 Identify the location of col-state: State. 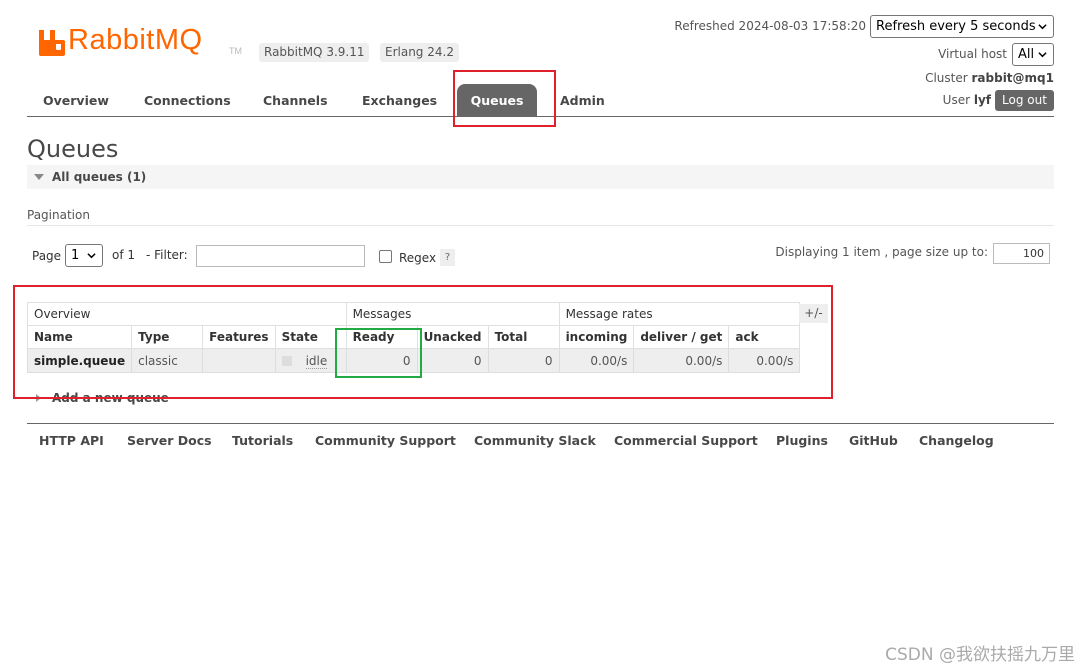
(310, 337).